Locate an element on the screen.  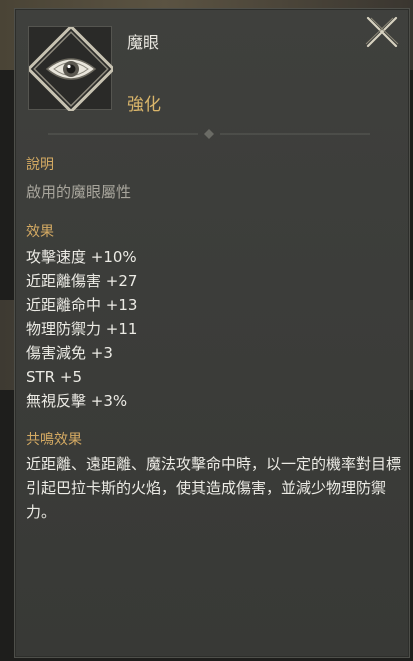
close-icon is located at coordinates (382, 32).